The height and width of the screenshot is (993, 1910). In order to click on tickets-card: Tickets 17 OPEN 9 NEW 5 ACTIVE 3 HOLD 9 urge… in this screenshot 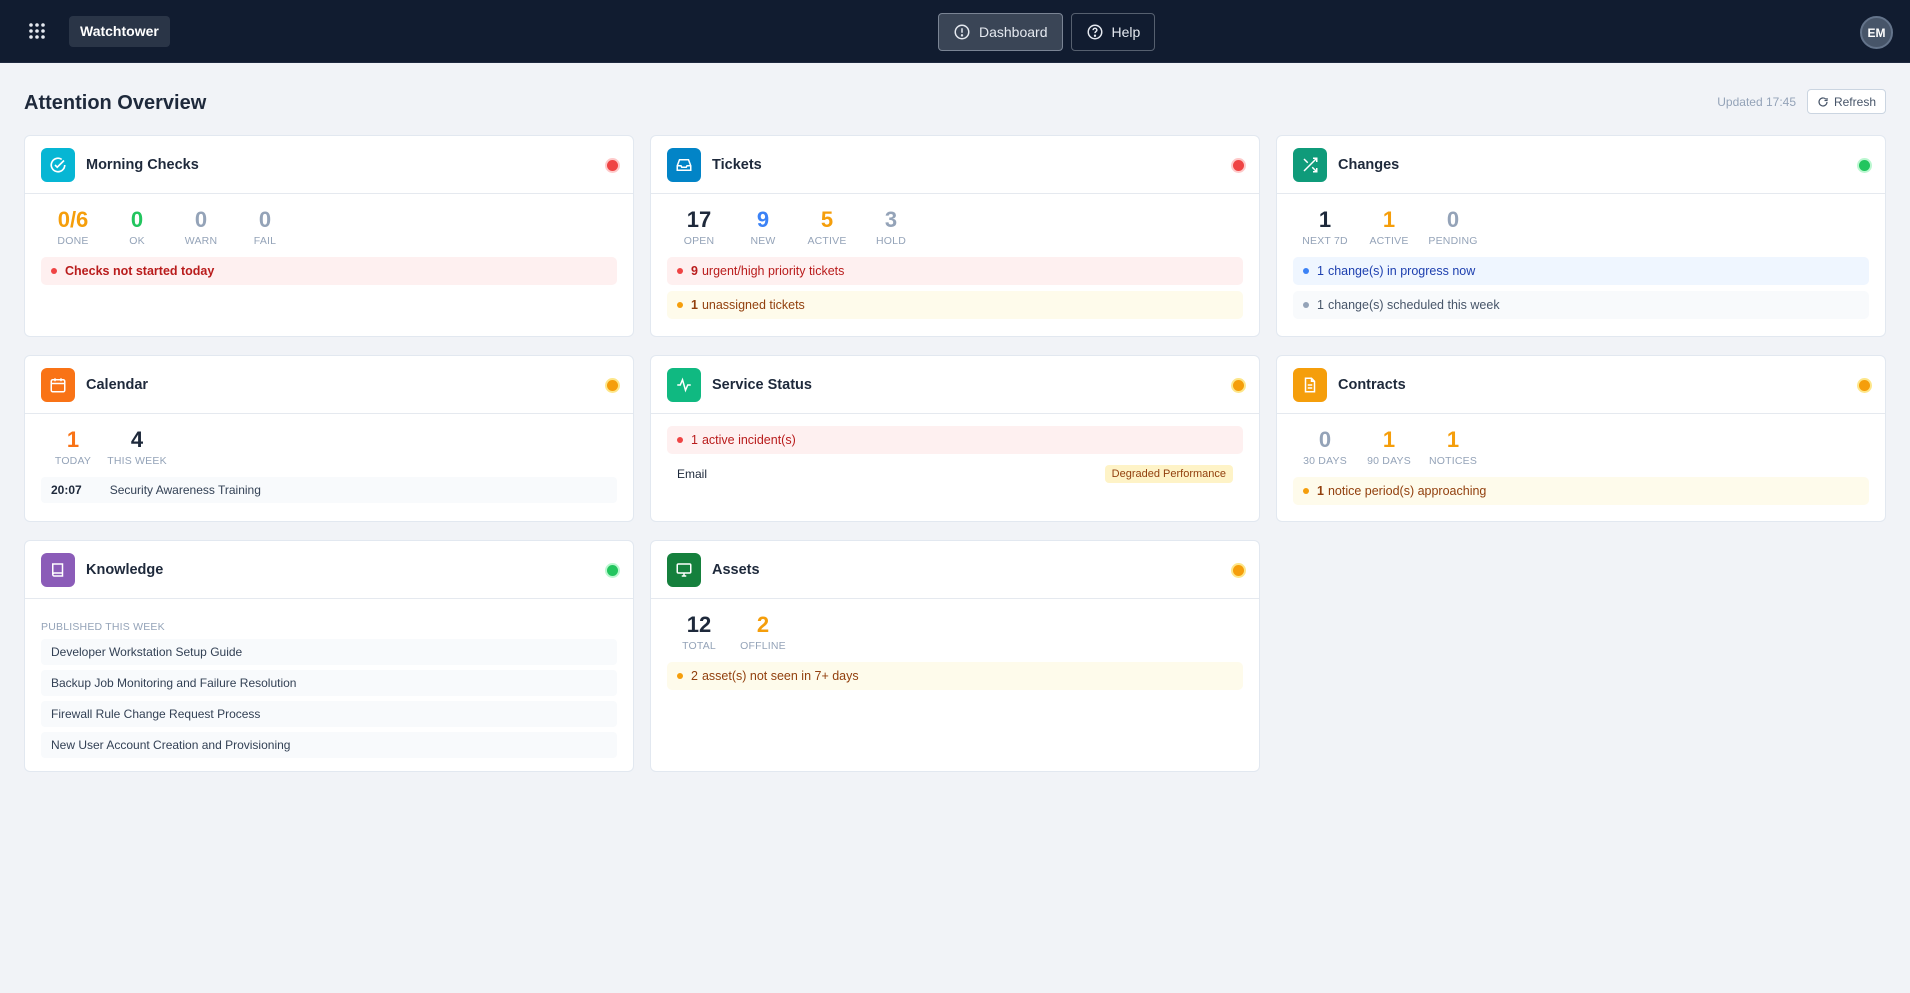, I will do `click(955, 236)`.